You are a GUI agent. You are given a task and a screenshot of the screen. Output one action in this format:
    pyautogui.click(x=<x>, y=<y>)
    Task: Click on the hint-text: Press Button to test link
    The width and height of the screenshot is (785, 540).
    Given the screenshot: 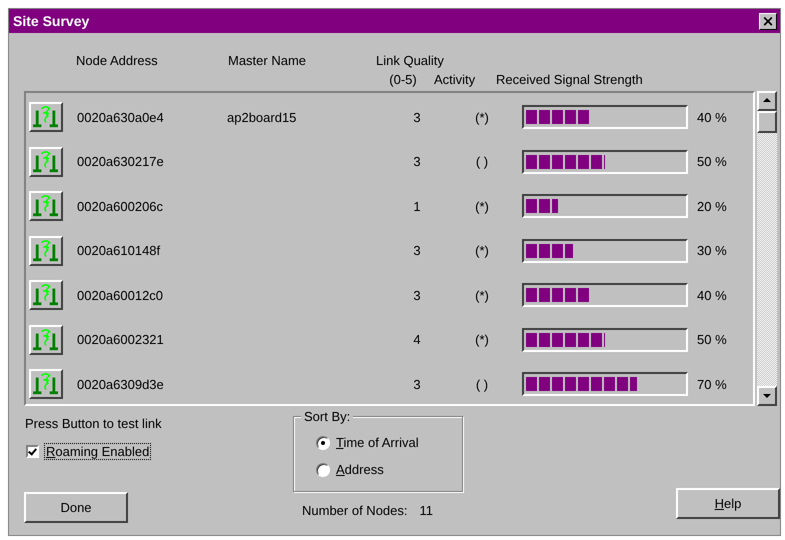 What is the action you would take?
    pyautogui.click(x=93, y=423)
    